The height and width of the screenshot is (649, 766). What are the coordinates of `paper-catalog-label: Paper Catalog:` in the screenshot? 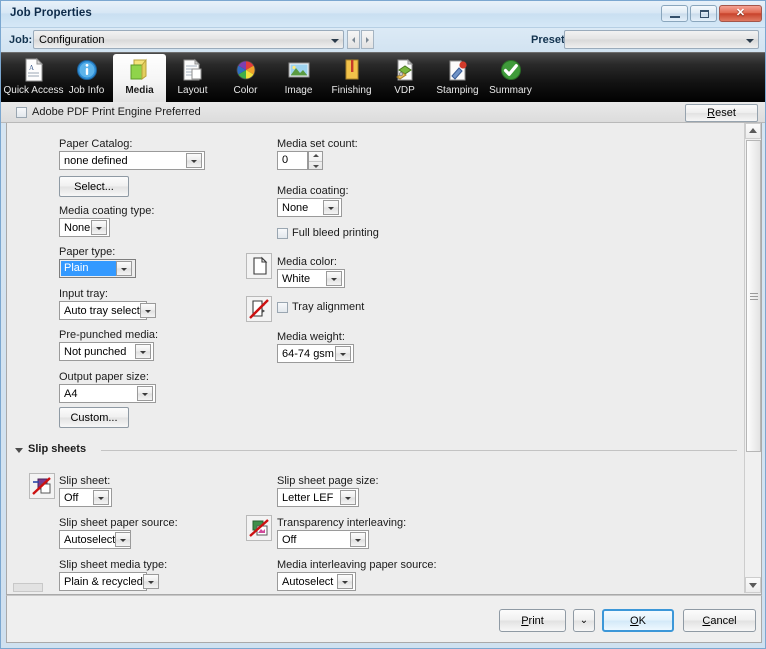 It's located at (96, 144).